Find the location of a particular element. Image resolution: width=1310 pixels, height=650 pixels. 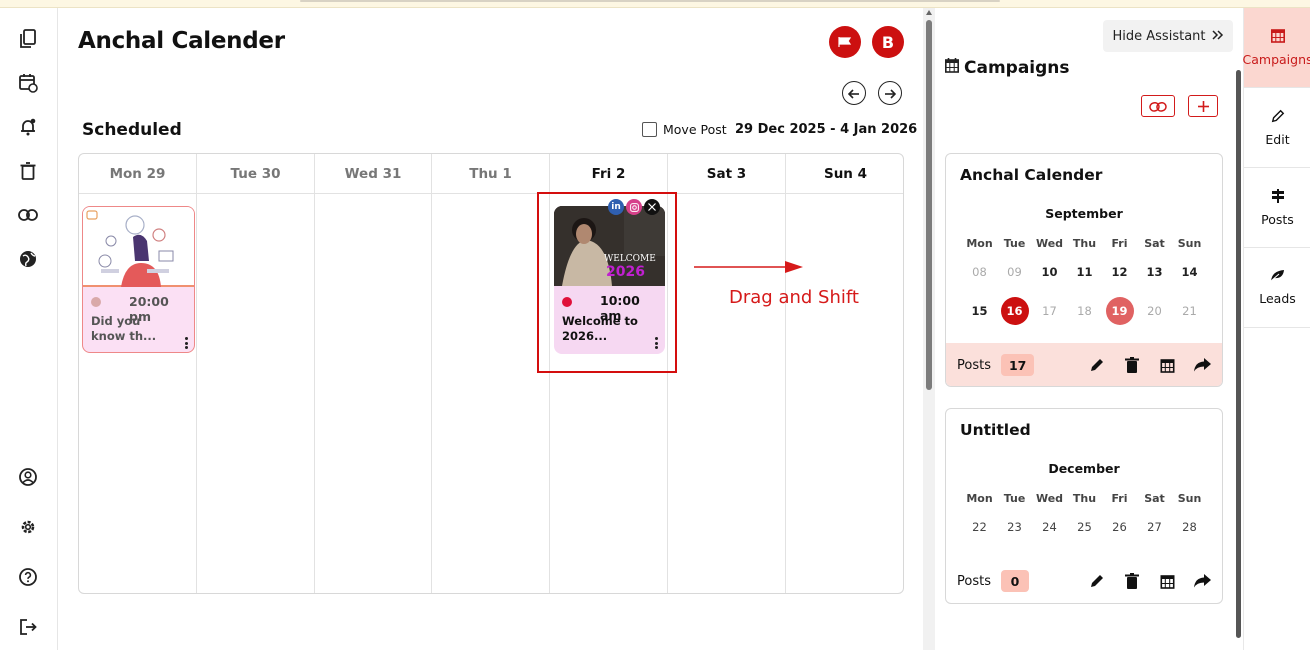

day-cell: 21 is located at coordinates (1189, 311).